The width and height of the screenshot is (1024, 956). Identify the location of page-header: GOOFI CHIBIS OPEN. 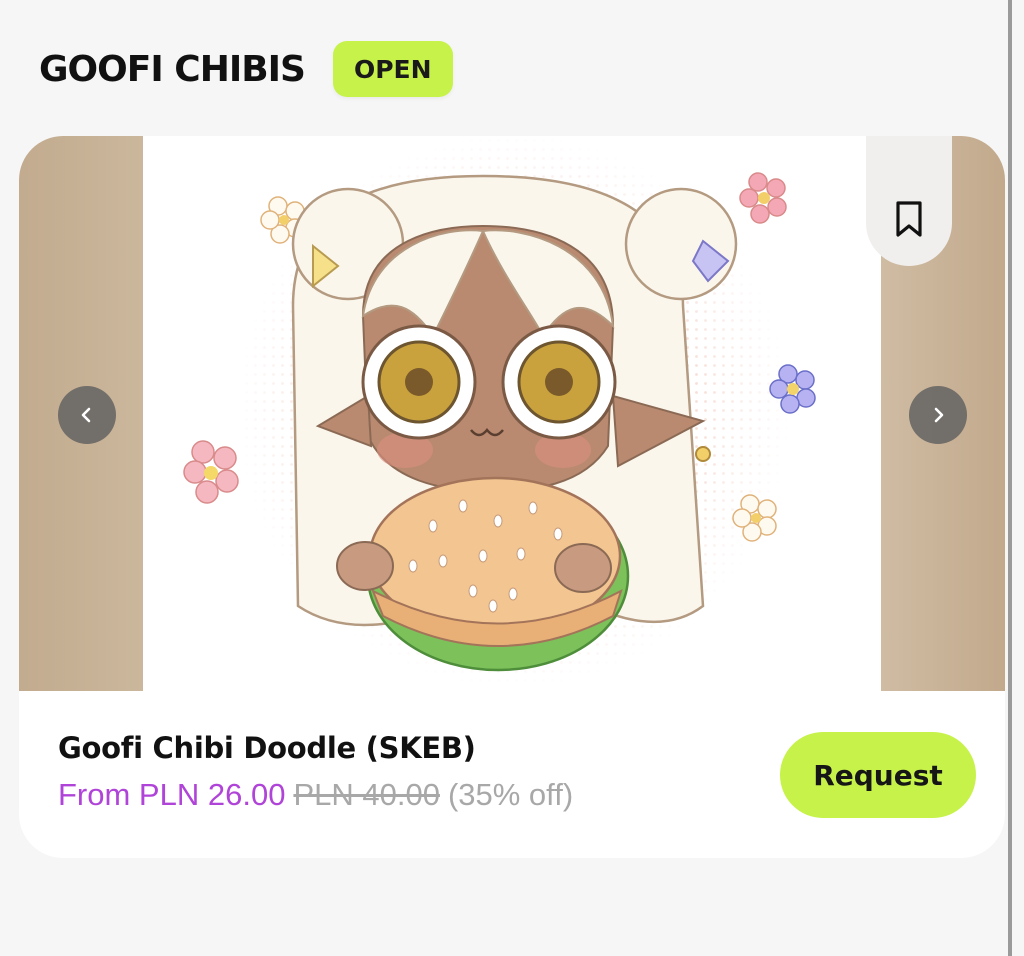
(246, 69).